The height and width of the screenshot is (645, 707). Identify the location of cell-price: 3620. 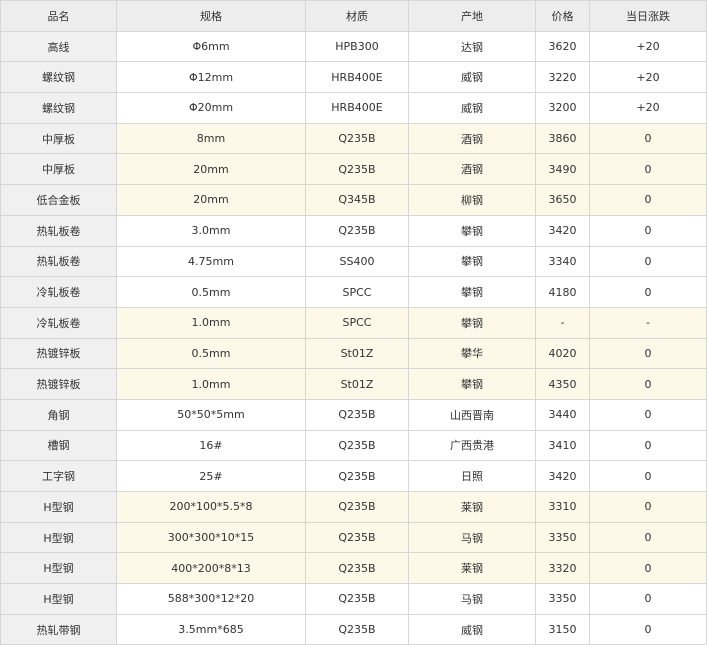
(562, 46).